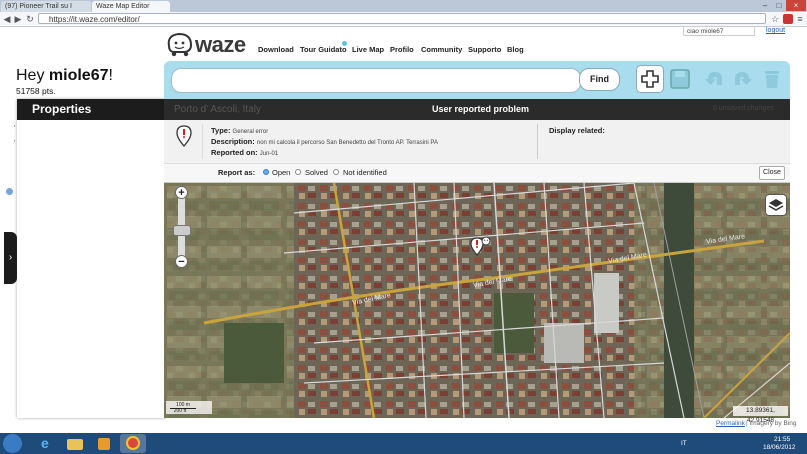 The width and height of the screenshot is (807, 454). What do you see at coordinates (775, 19) in the screenshot?
I see `star-icon: ☆` at bounding box center [775, 19].